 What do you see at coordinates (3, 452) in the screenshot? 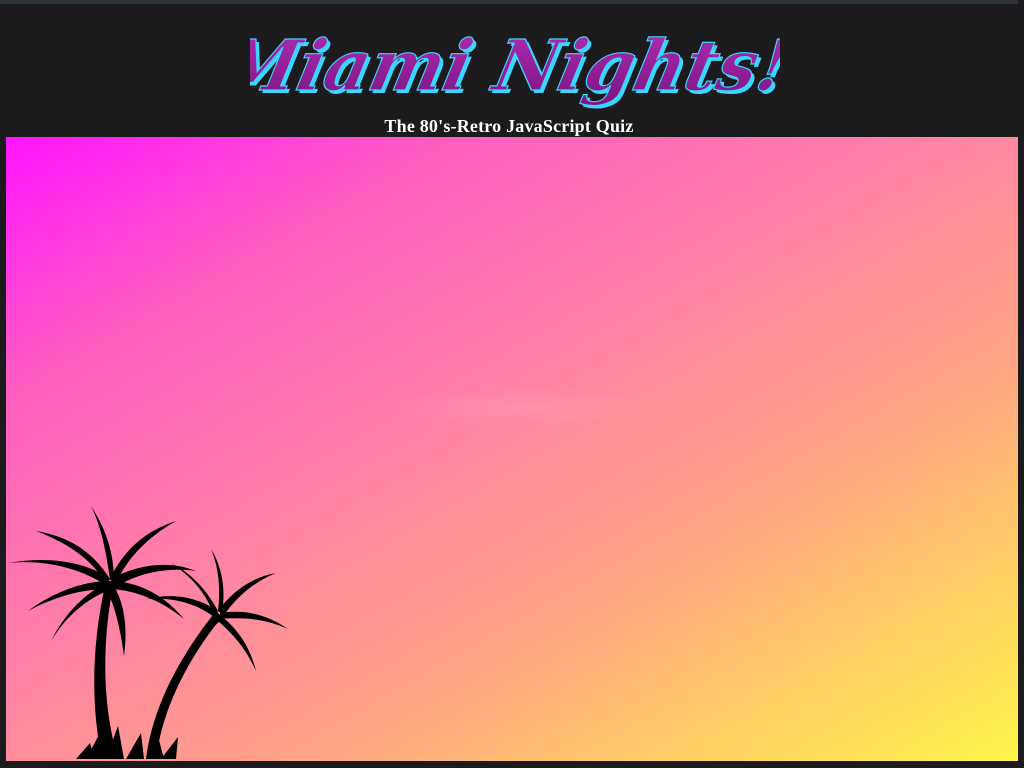
I see `left-border` at bounding box center [3, 452].